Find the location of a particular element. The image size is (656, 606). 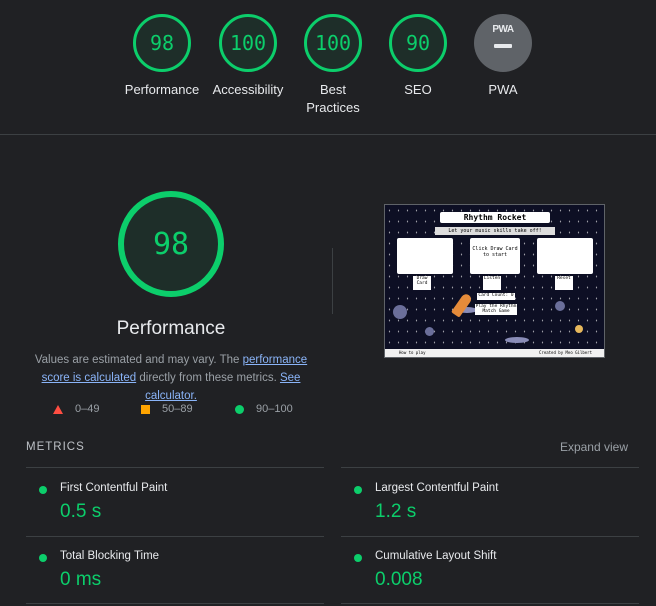

metric-value: 0 ms is located at coordinates (81, 579).